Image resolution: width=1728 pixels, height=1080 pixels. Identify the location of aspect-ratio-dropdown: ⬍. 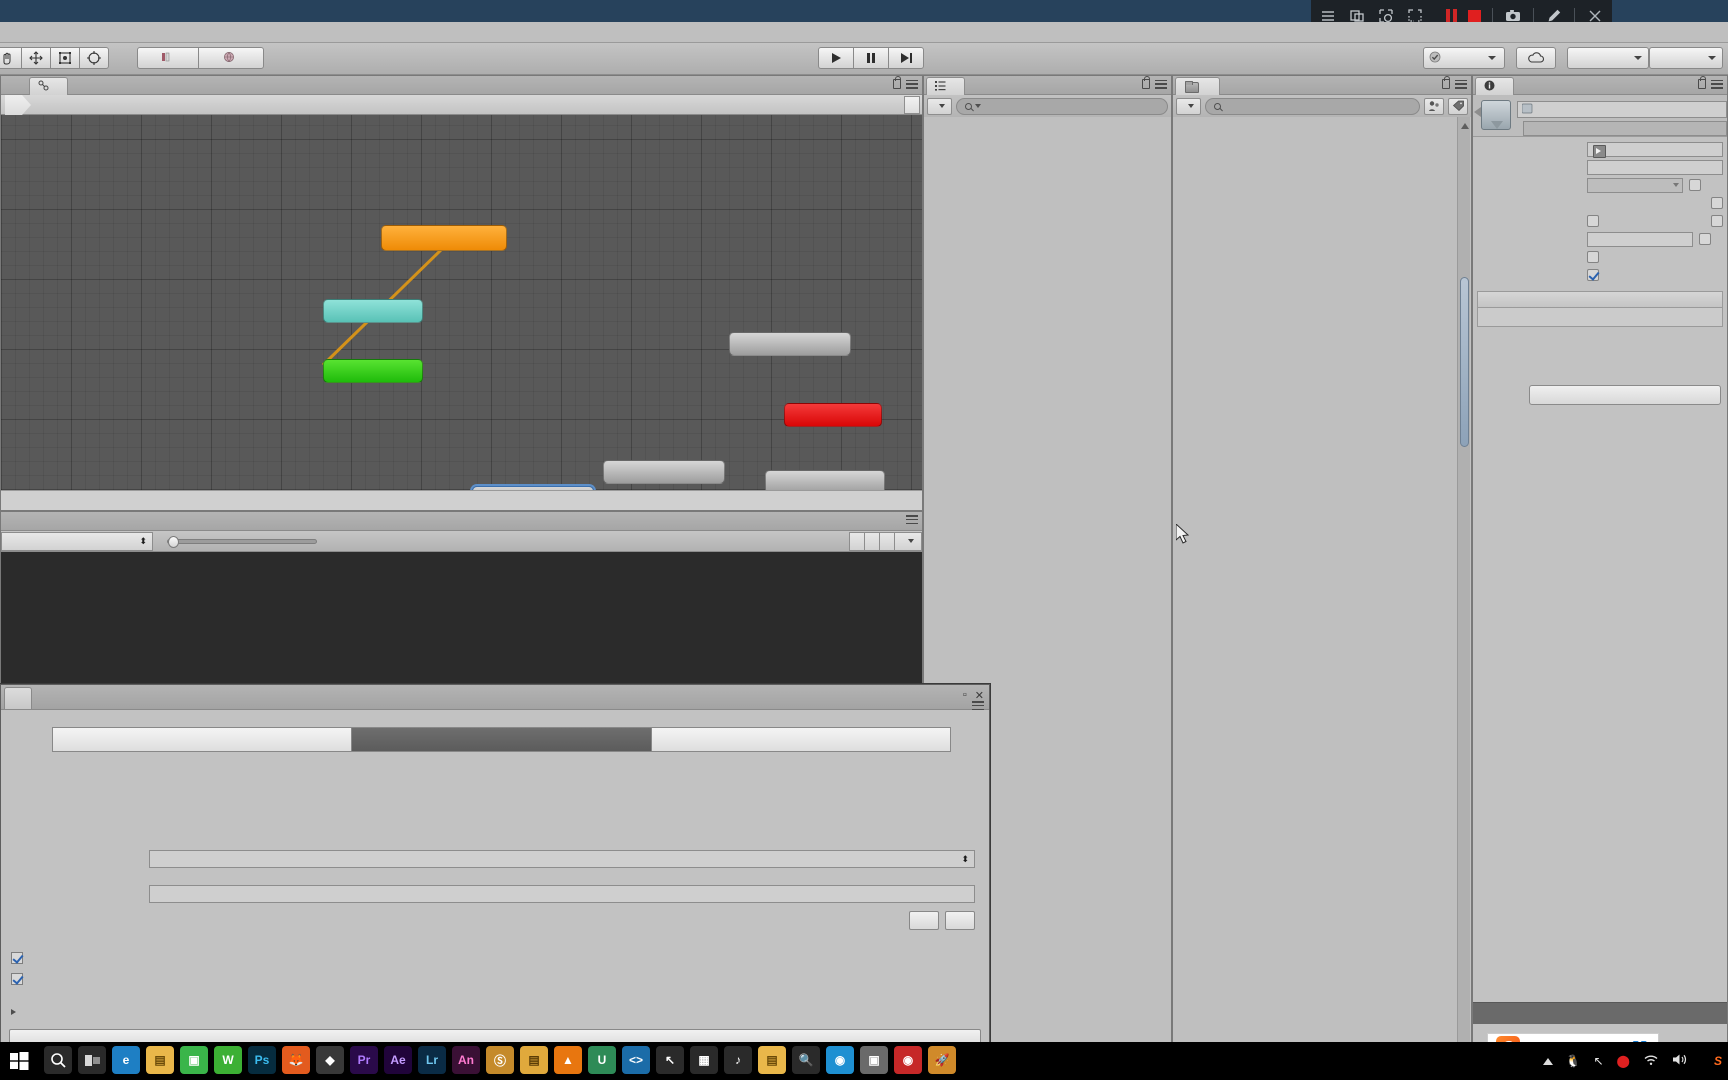
(77, 541).